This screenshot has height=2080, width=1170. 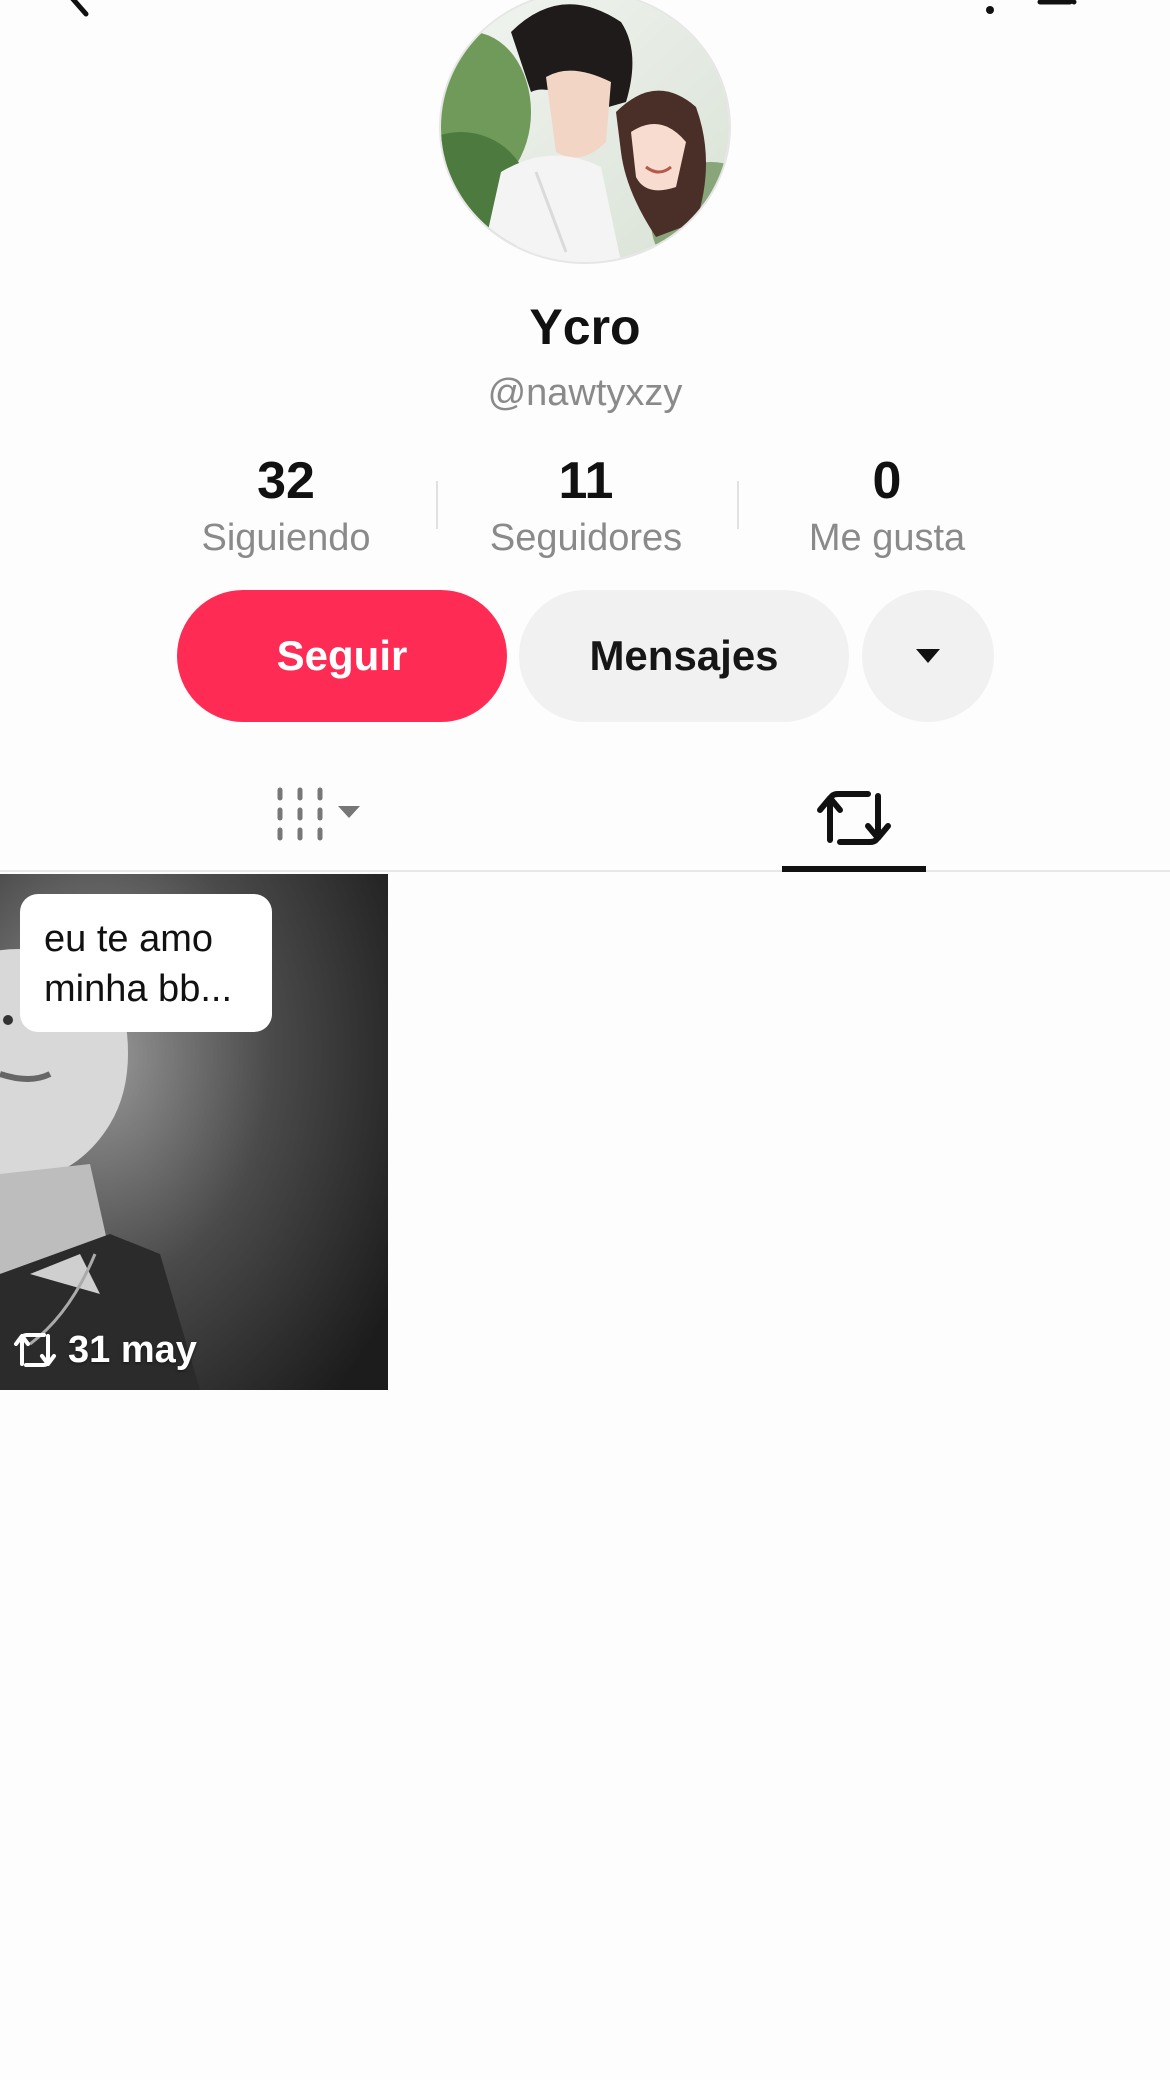 I want to click on notification-icon, so click(x=990, y=7).